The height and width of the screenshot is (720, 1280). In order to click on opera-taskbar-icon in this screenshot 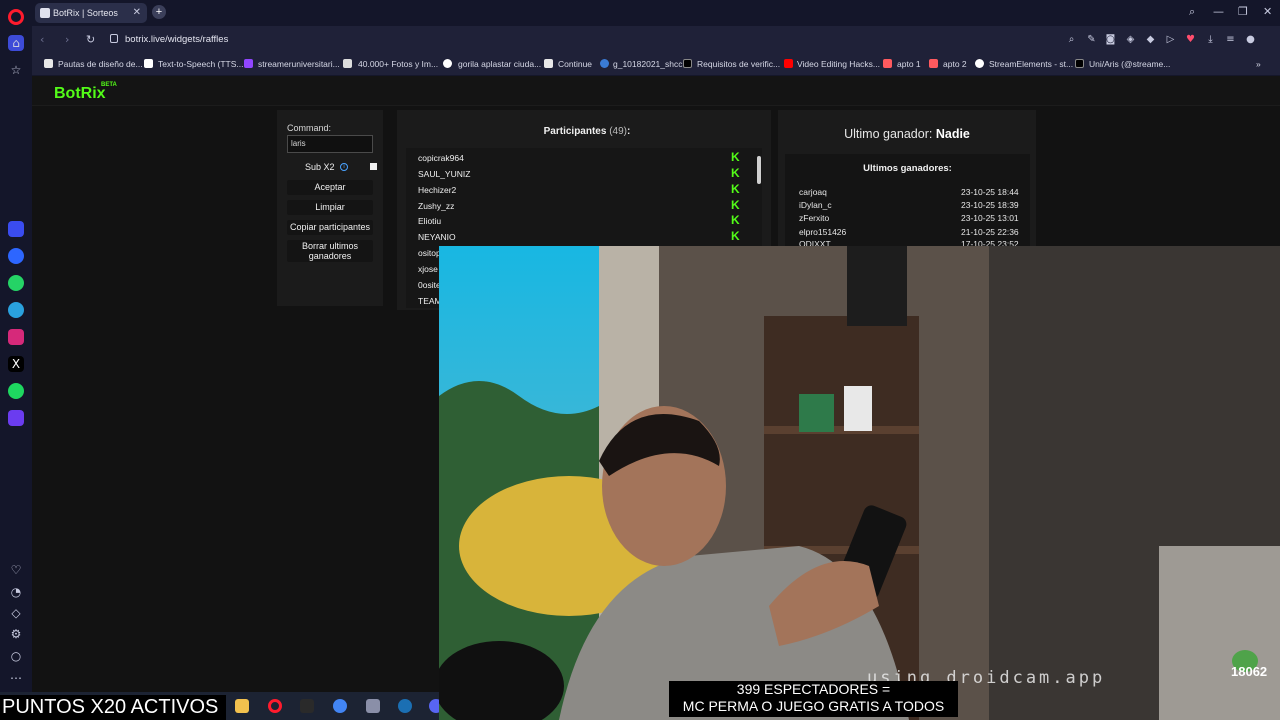, I will do `click(275, 706)`.